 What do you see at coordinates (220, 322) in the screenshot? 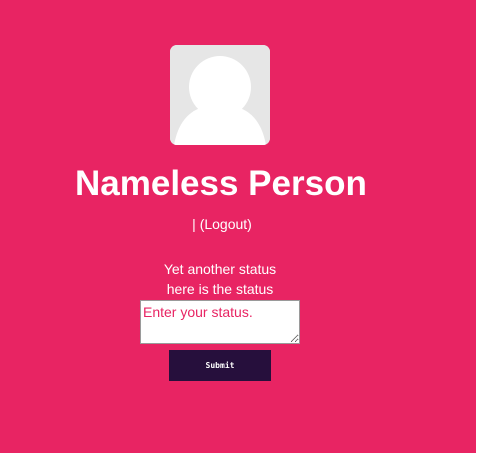
I see `status-input` at bounding box center [220, 322].